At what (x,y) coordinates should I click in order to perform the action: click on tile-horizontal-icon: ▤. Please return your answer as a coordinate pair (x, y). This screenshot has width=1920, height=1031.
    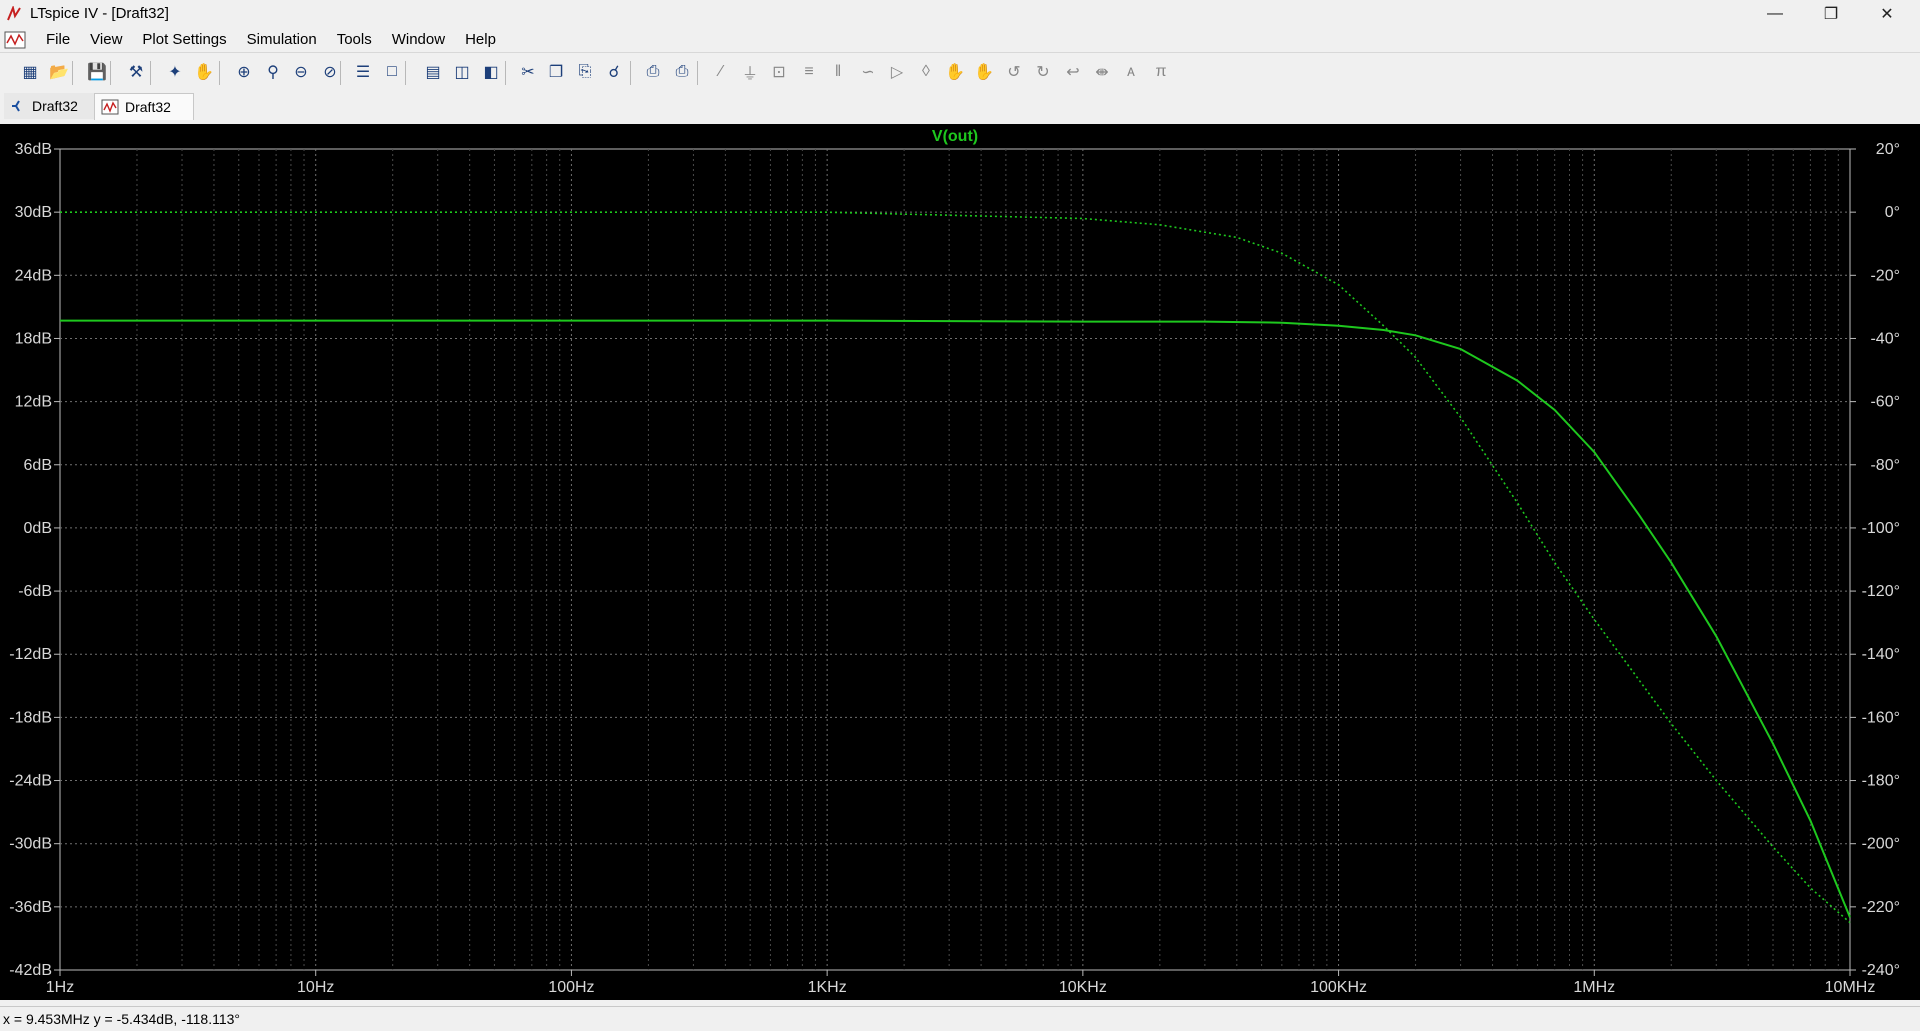
    Looking at the image, I should click on (433, 72).